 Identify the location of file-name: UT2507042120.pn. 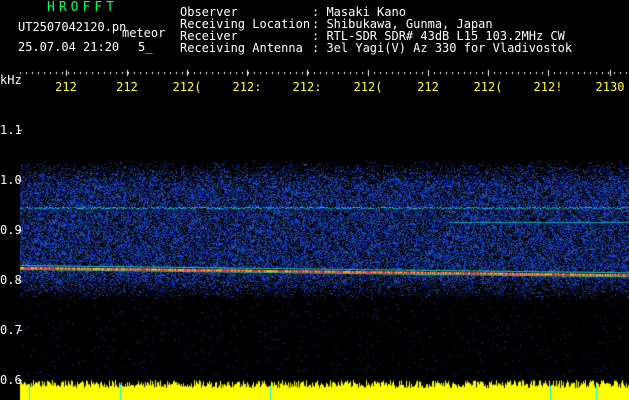
(72, 27).